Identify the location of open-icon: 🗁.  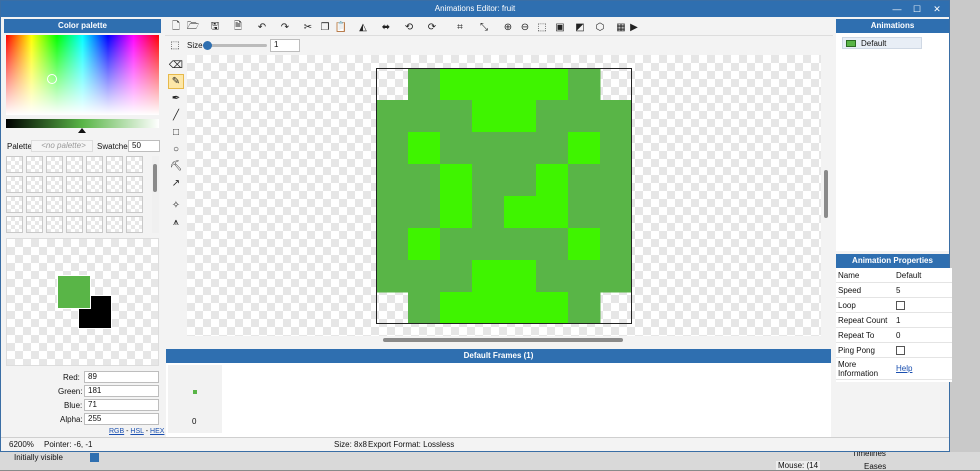
(193, 27).